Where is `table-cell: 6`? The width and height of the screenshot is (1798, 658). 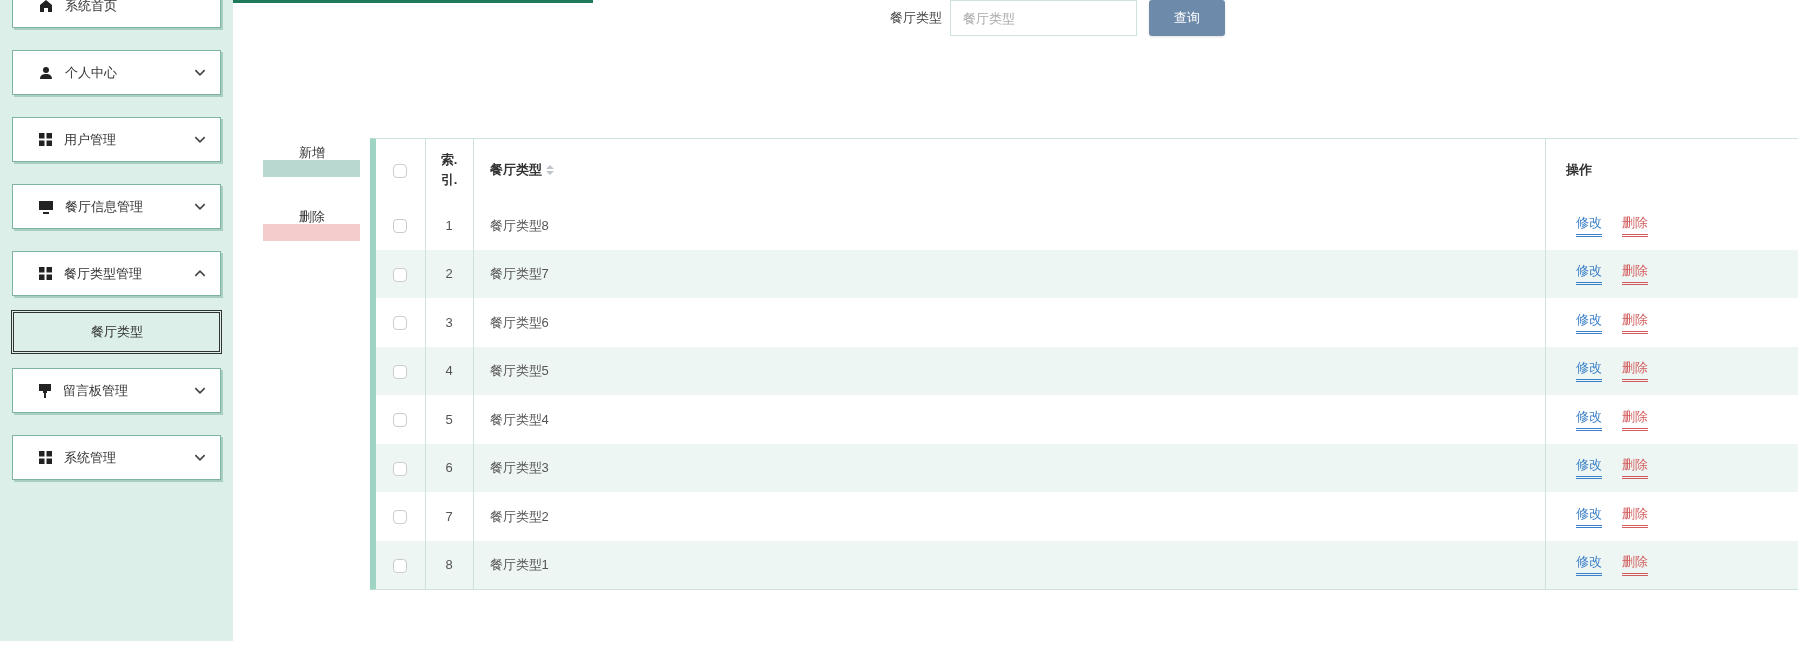
table-cell: 6 is located at coordinates (449, 467).